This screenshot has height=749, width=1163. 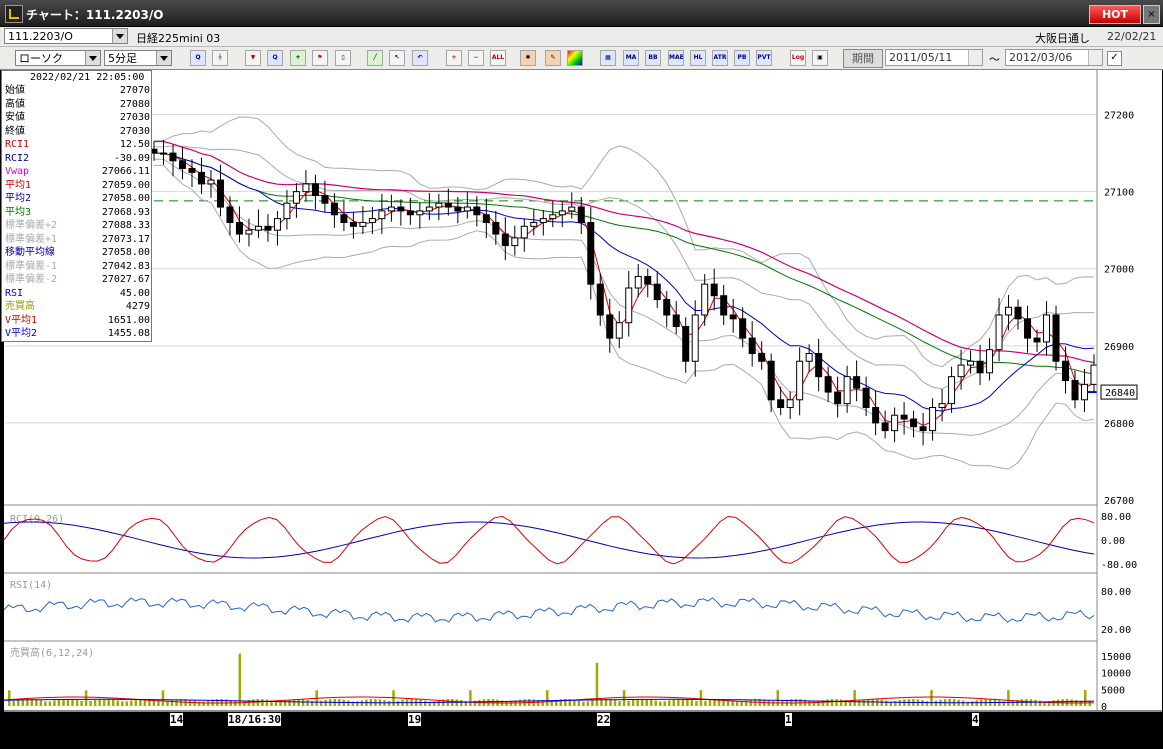 I want to click on rsi-axis-label: 20.00, so click(x=1116, y=630).